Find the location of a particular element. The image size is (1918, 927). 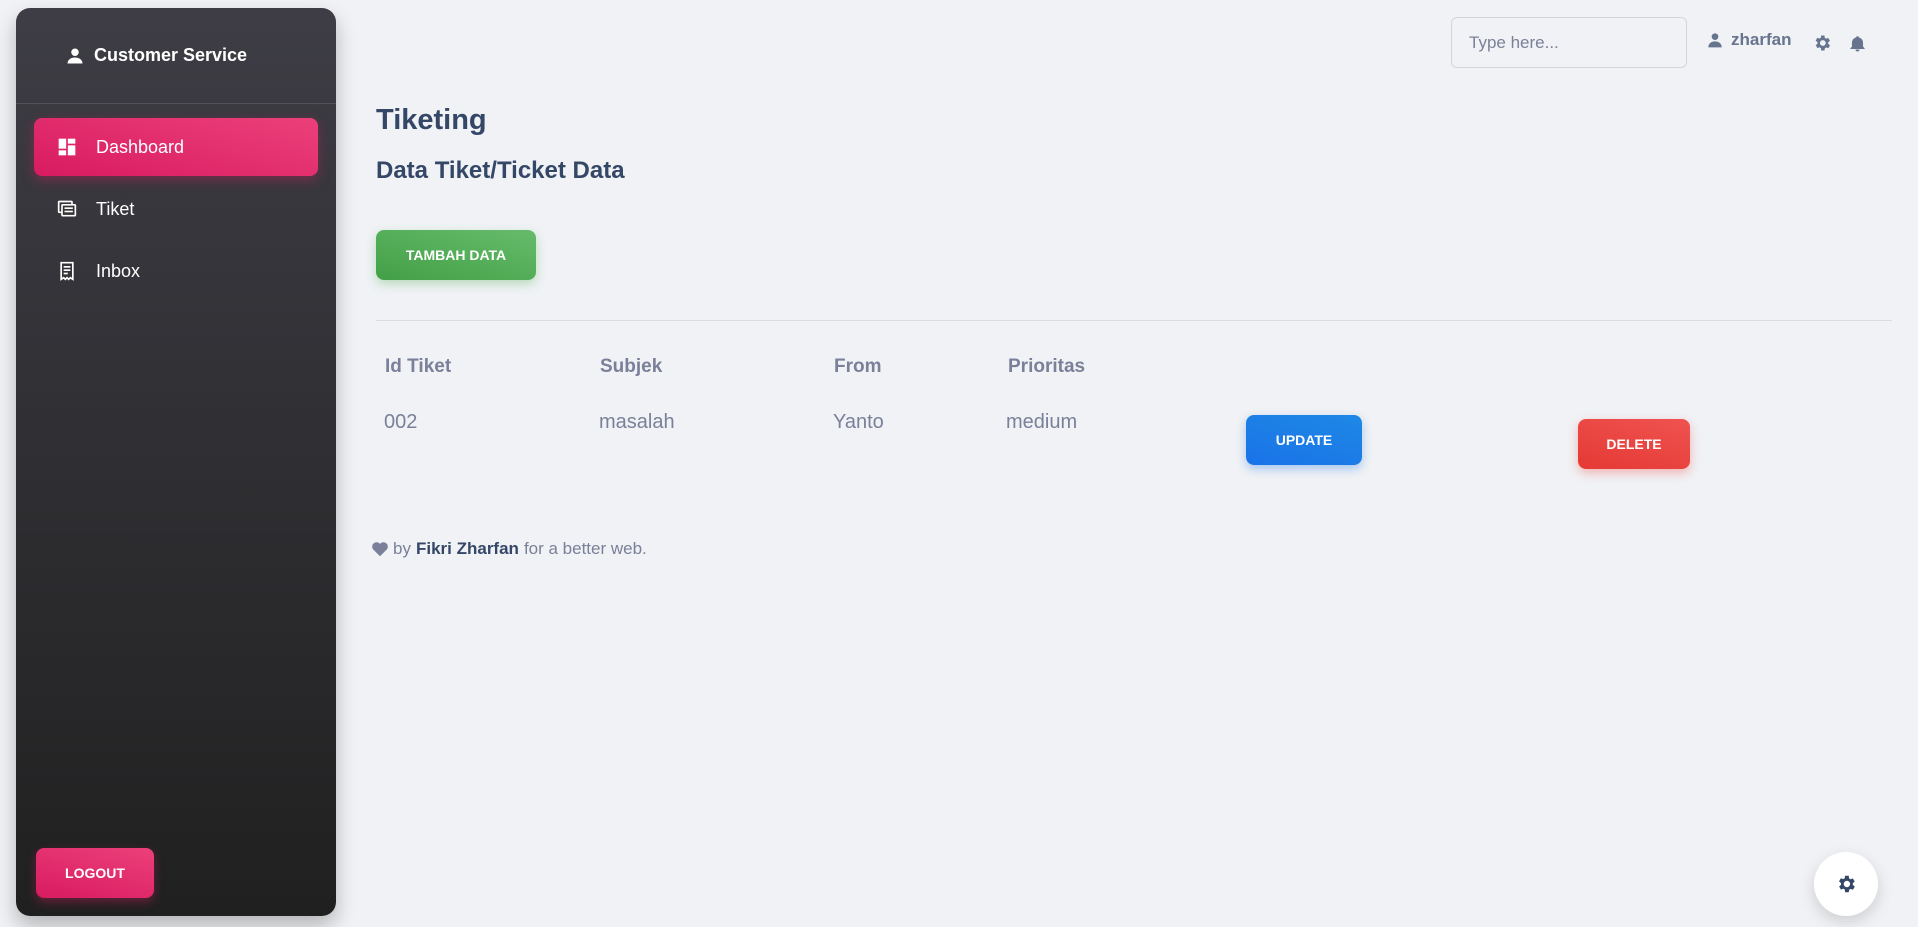

column-header-id: Id Tiket is located at coordinates (418, 366).